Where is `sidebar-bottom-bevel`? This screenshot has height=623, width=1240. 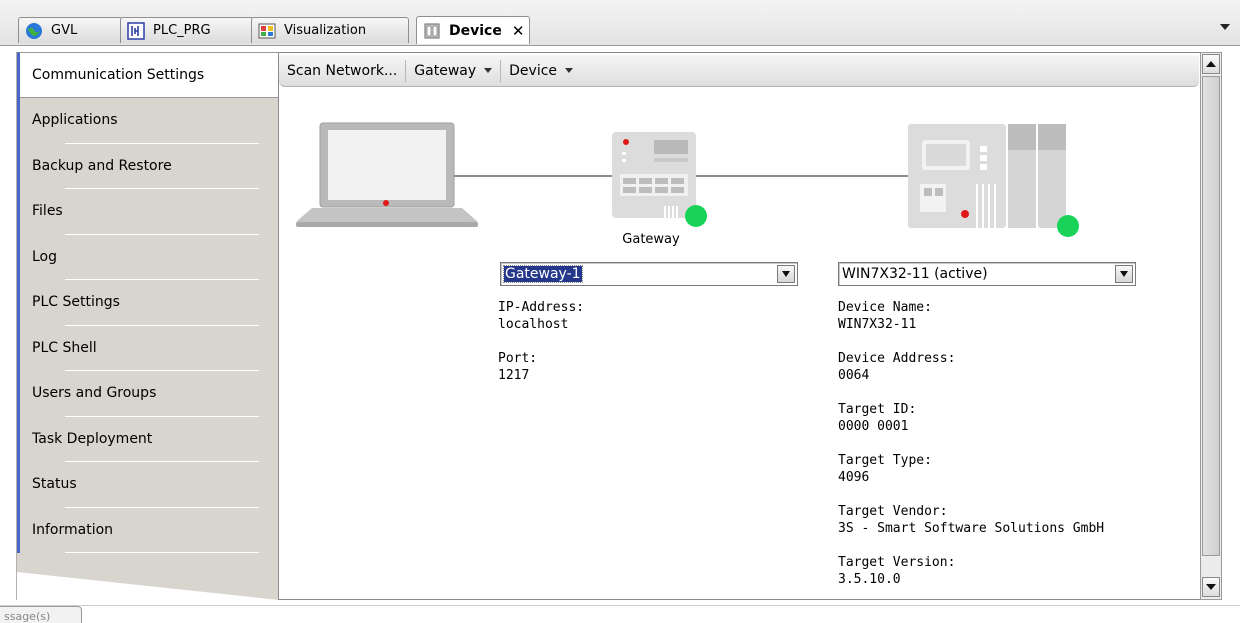 sidebar-bottom-bevel is located at coordinates (148, 586).